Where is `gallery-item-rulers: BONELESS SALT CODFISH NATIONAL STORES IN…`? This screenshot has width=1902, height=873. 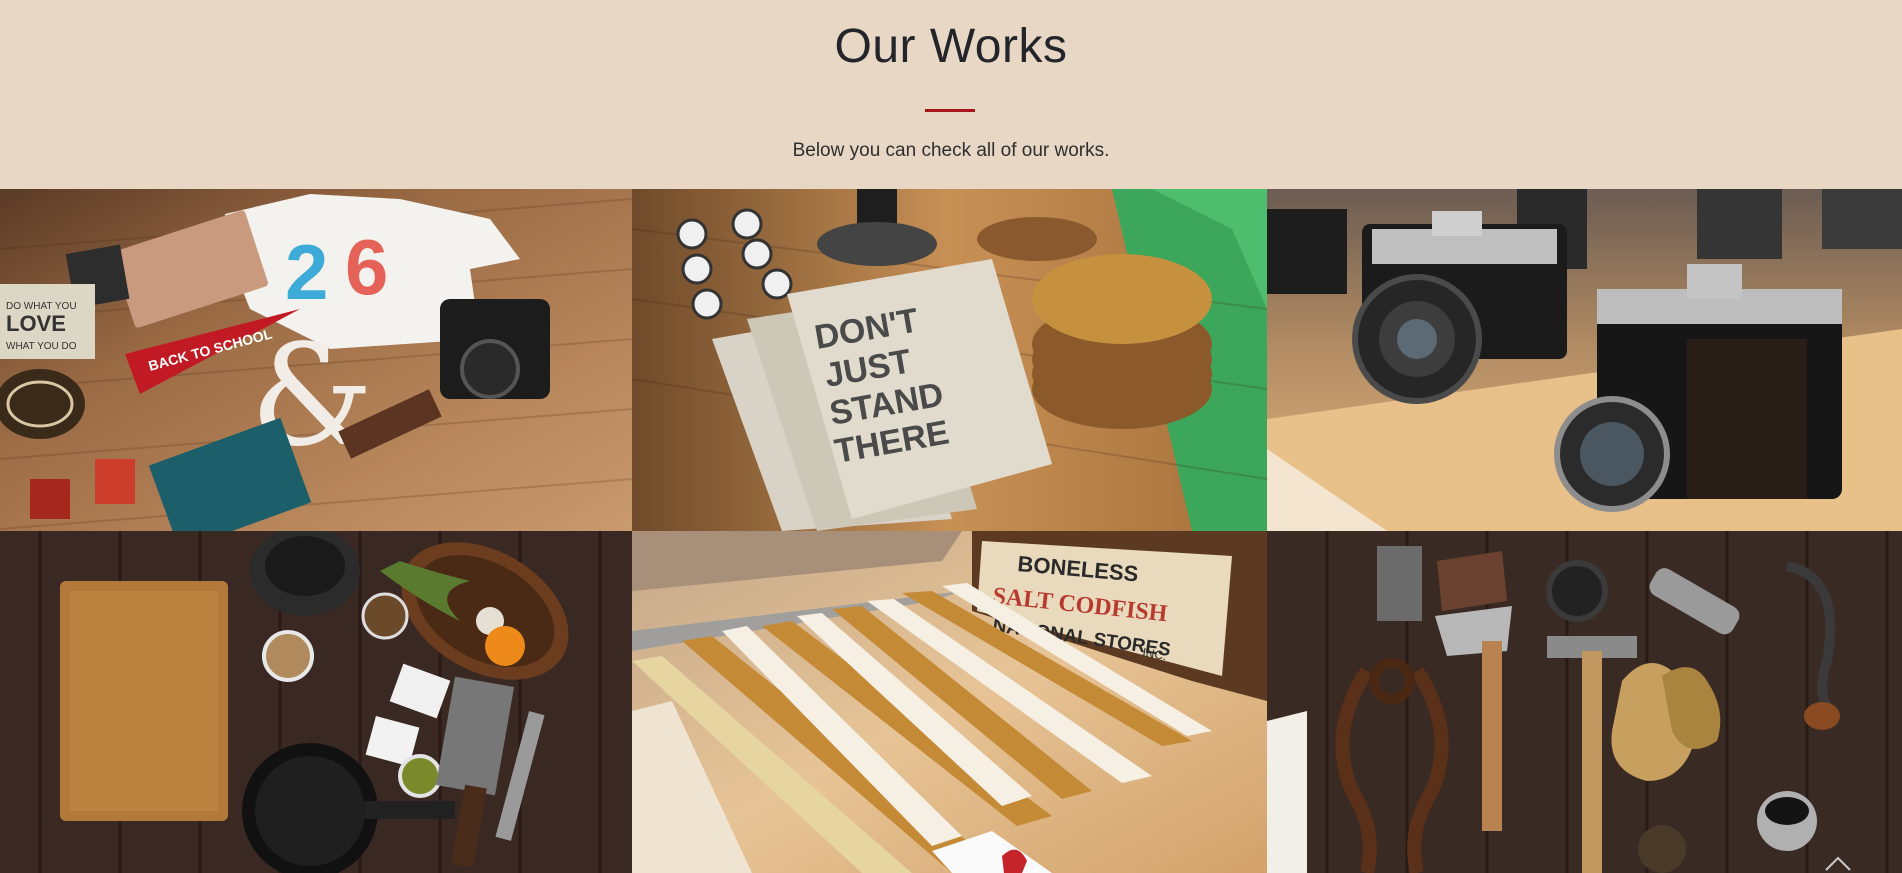
gallery-item-rulers: BONELESS SALT CODFISH NATIONAL STORES IN… is located at coordinates (949, 702).